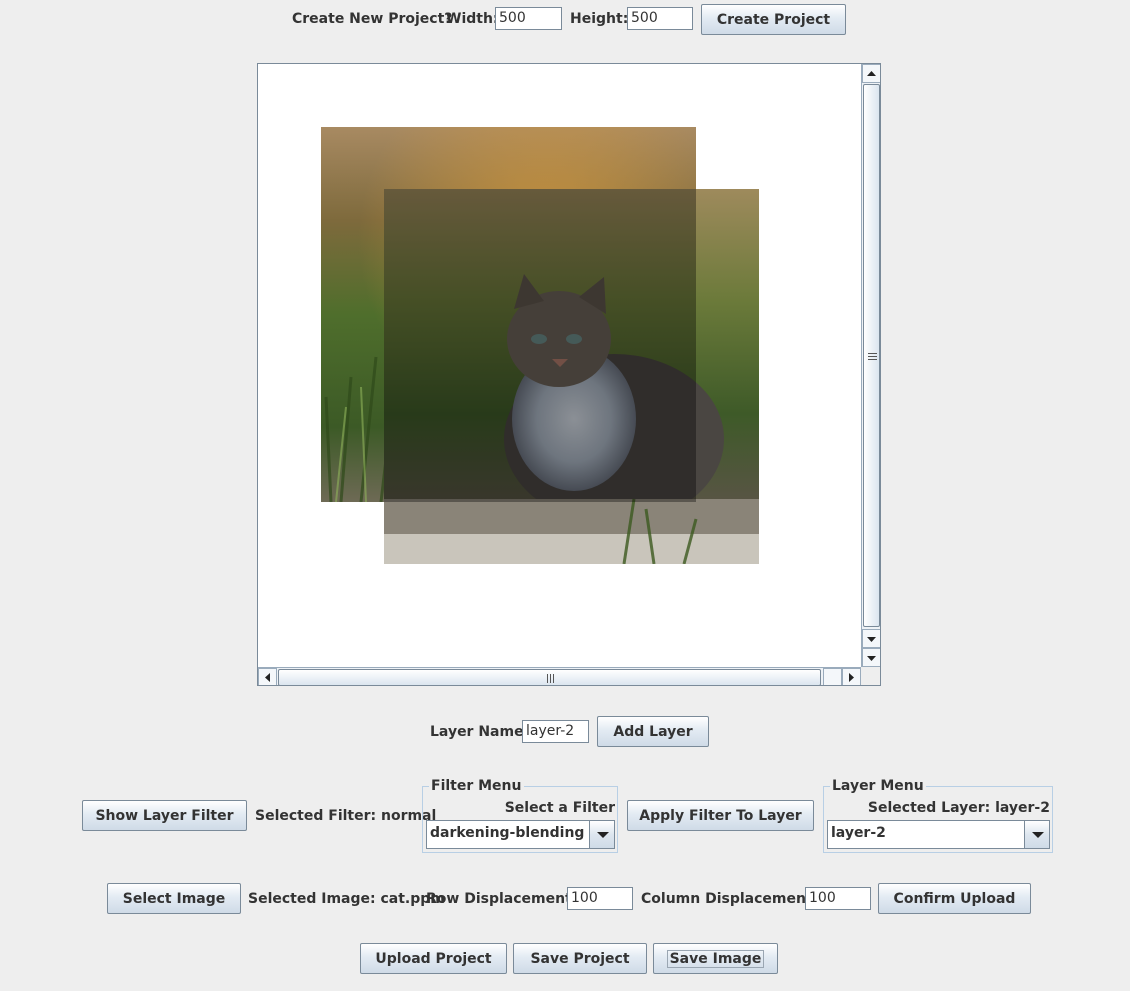  Describe the element at coordinates (838, 898) in the screenshot. I see `column-displacement-input: 100` at that location.